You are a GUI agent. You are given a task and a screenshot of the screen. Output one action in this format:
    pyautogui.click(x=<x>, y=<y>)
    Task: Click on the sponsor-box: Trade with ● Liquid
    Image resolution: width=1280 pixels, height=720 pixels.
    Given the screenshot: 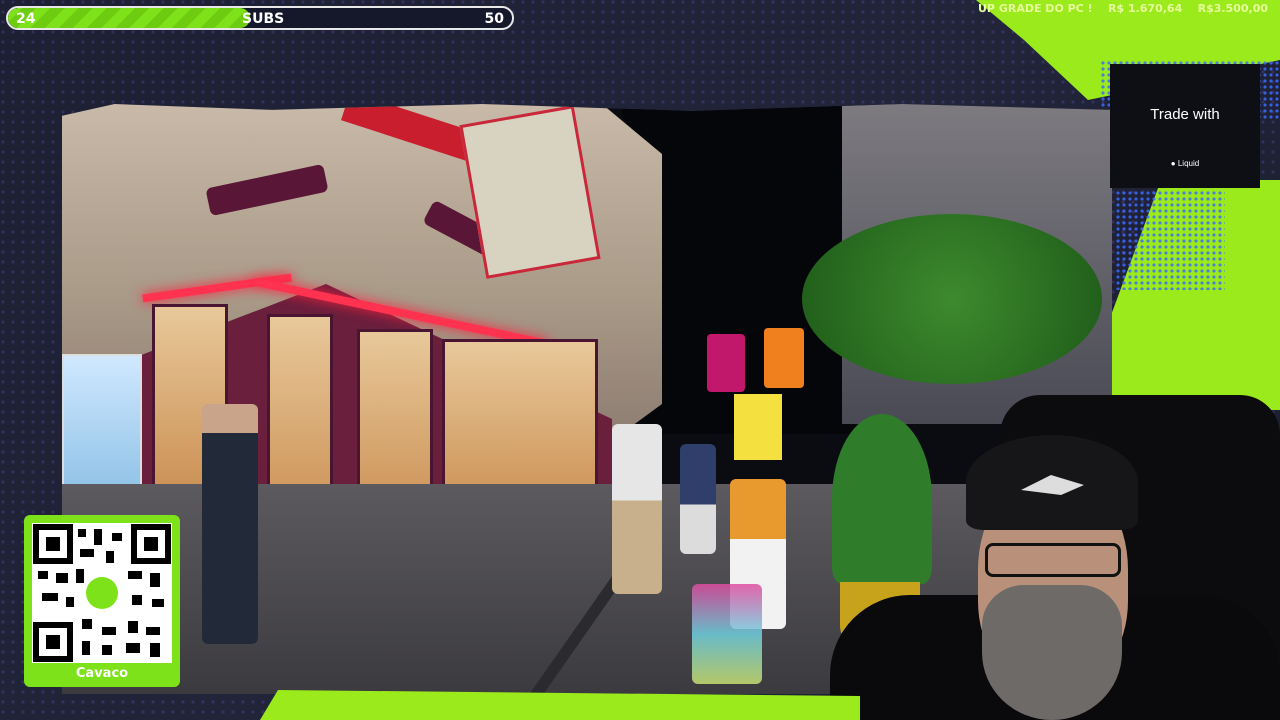 What is the action you would take?
    pyautogui.click(x=1185, y=126)
    